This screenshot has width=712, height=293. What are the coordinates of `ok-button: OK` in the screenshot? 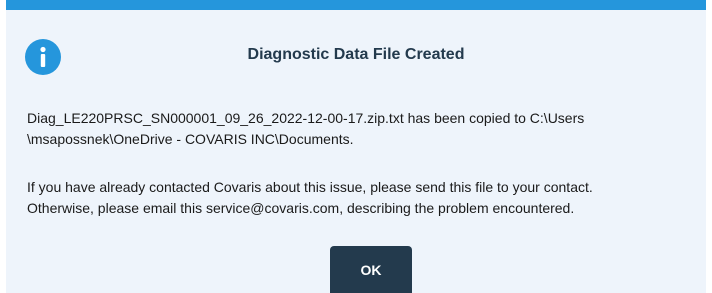 It's located at (371, 269).